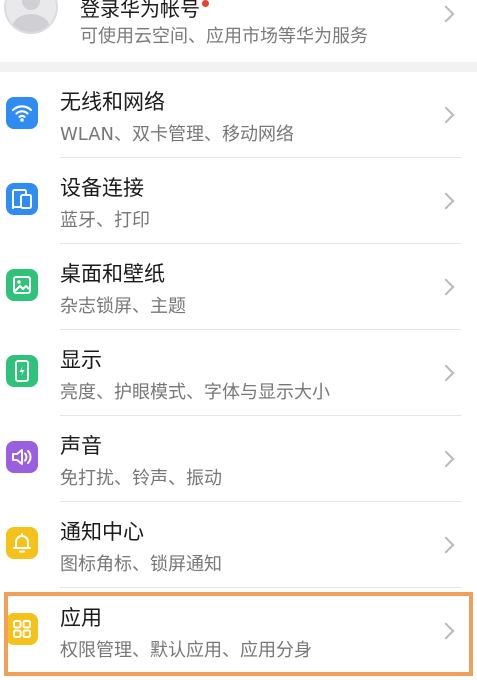 This screenshot has height=680, width=477. What do you see at coordinates (123, 306) in the screenshot?
I see `settings-item-subtitle: 杂志锁屏、主题` at bounding box center [123, 306].